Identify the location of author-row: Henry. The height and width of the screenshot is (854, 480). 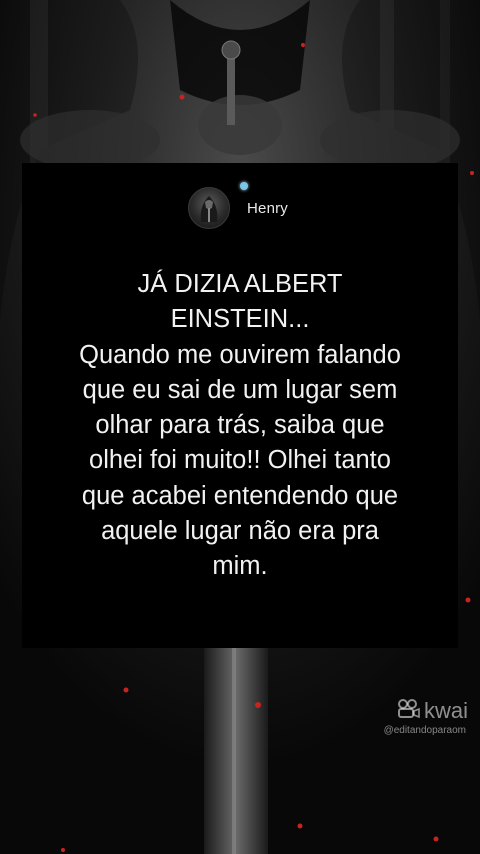
(238, 208).